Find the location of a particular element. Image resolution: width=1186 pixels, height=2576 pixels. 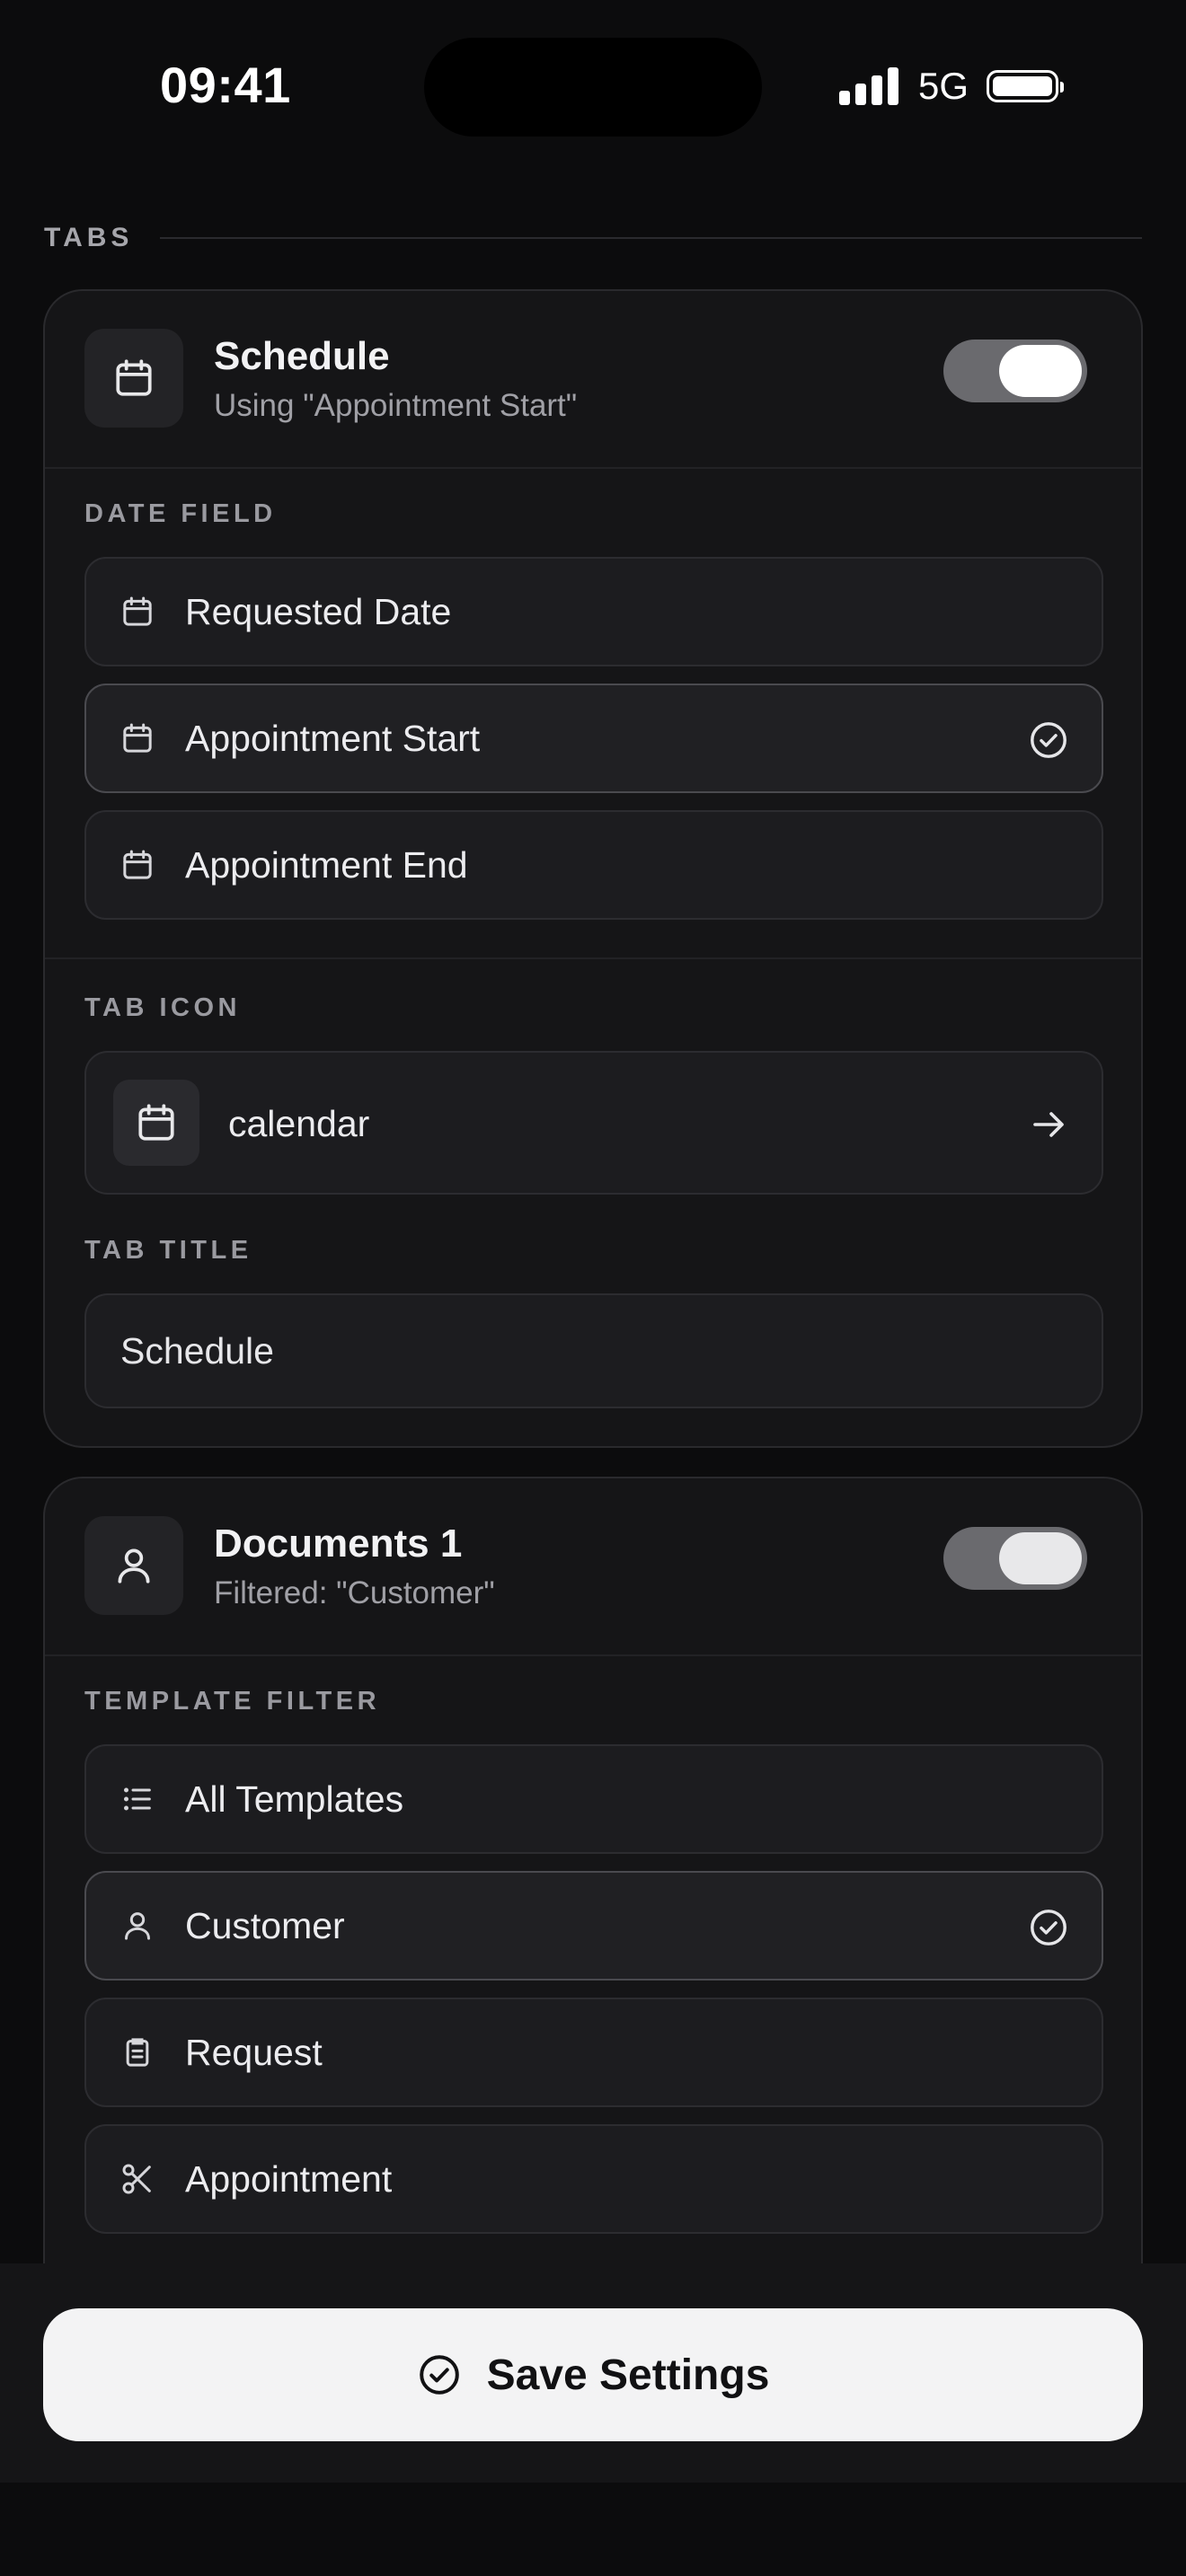

status-time: 09:41 is located at coordinates (225, 85).